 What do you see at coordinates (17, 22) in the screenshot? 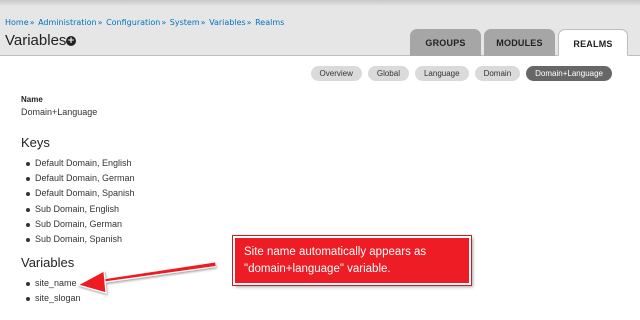
I see `breadcrumb-home: Home` at bounding box center [17, 22].